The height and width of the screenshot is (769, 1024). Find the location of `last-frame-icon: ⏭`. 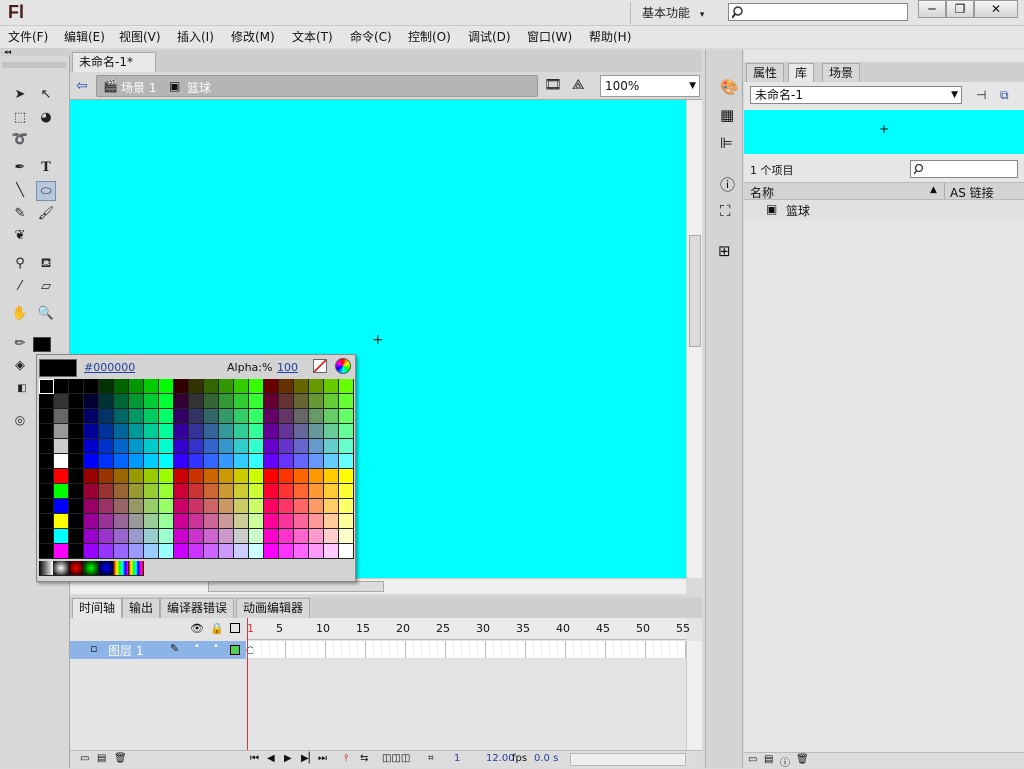

last-frame-icon: ⏭ is located at coordinates (322, 758).